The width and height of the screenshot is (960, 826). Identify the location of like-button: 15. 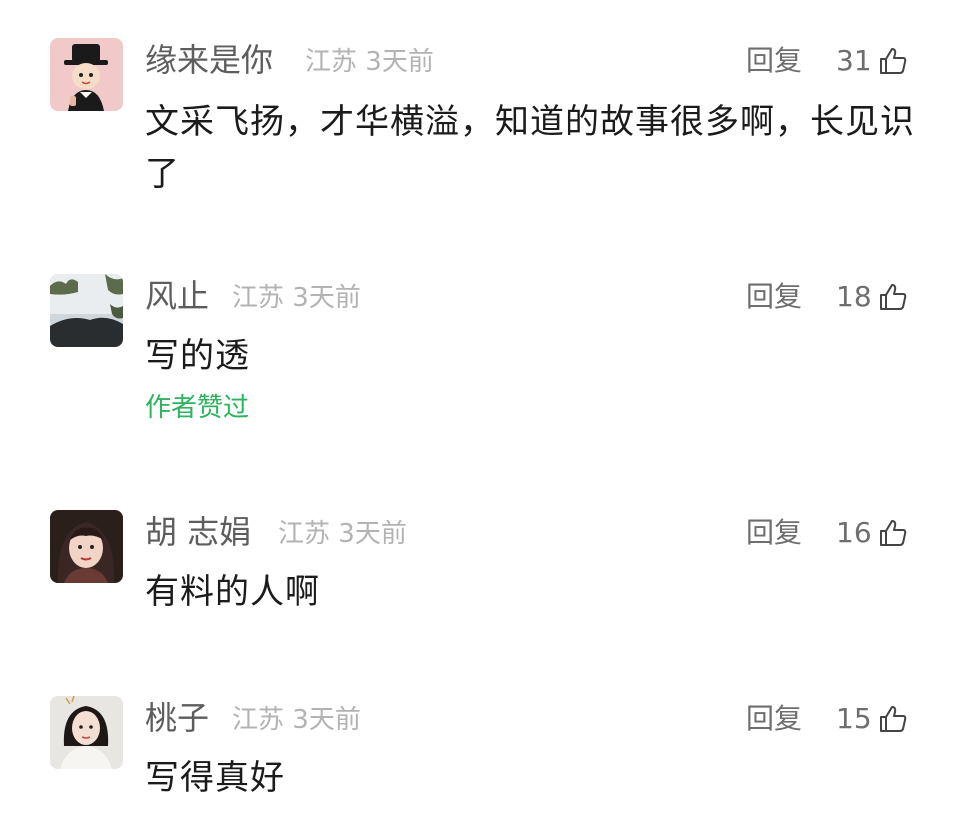
(872, 719).